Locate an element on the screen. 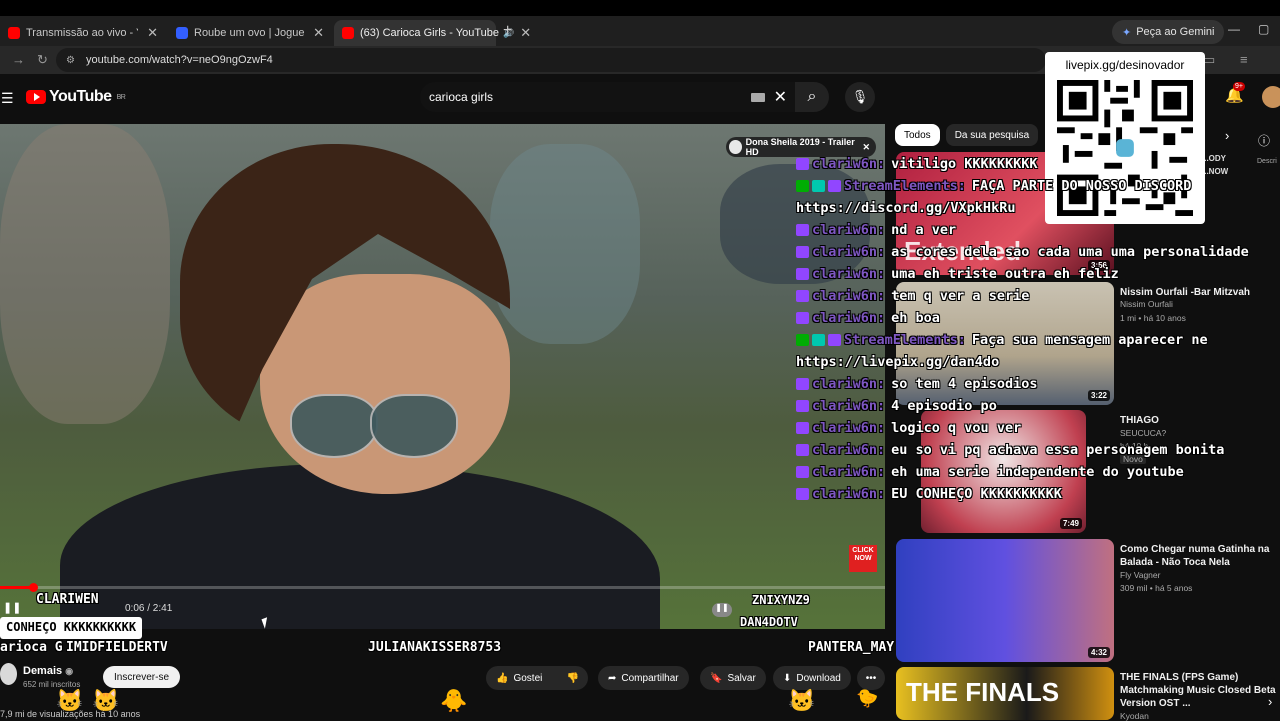  click-now-badge: CLICK NOW is located at coordinates (863, 558).